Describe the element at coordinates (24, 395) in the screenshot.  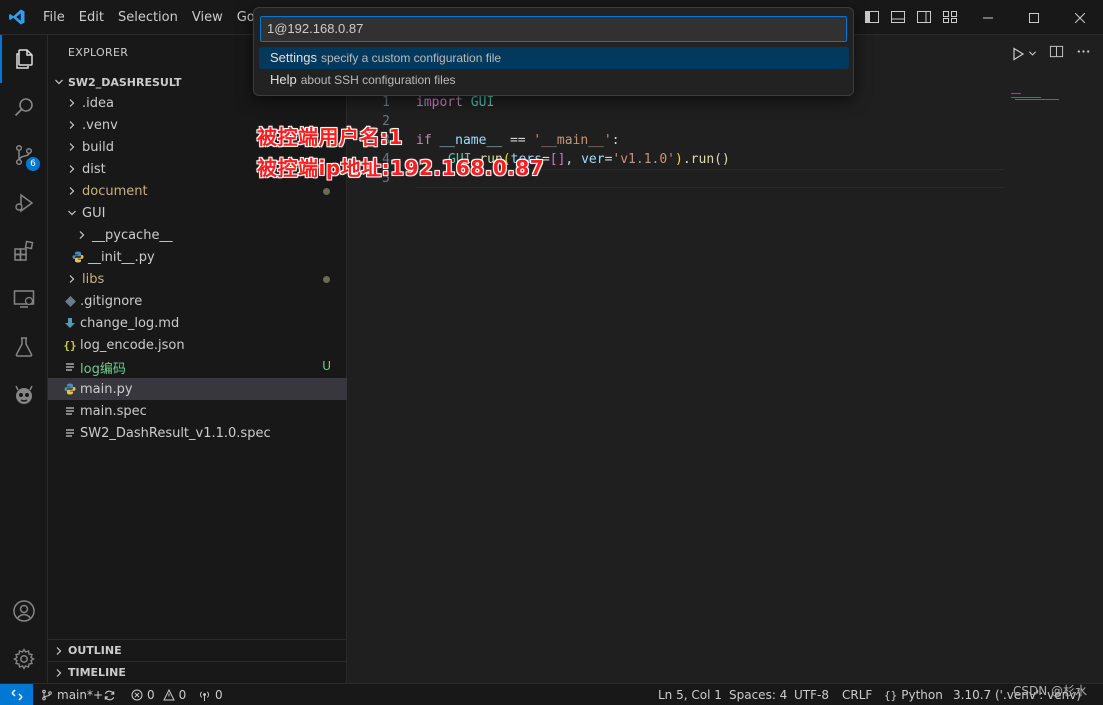
I see `platformio-icon` at that location.